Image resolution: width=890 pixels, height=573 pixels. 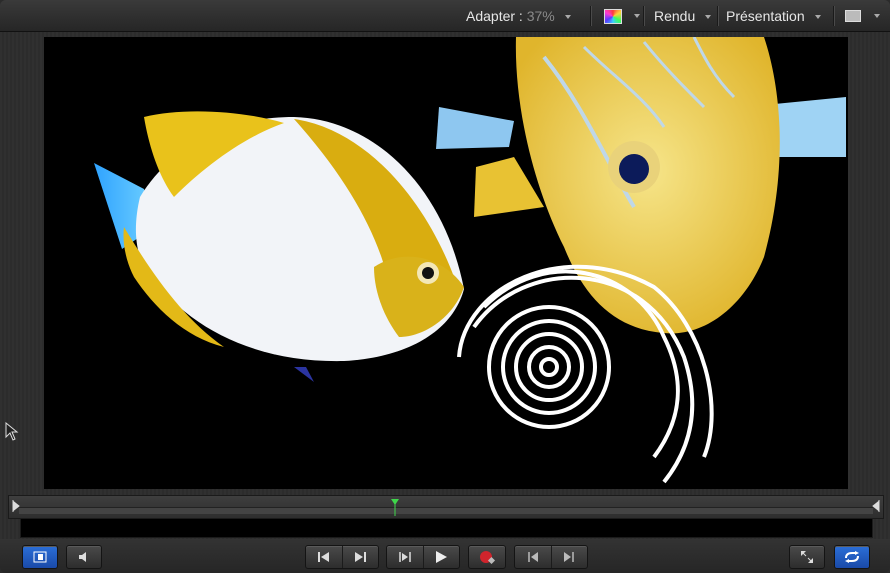 I want to click on viewer-toolbar: Adapter : 37% Rendu Présentation, so click(x=445, y=16).